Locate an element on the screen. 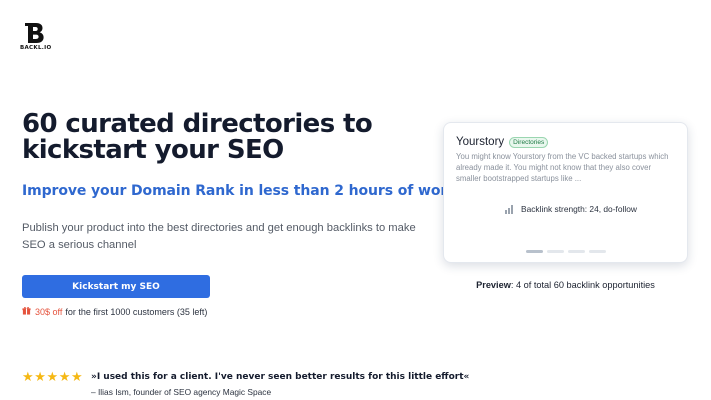  discount-text: for the first 1000 customers (35 left) is located at coordinates (136, 311).